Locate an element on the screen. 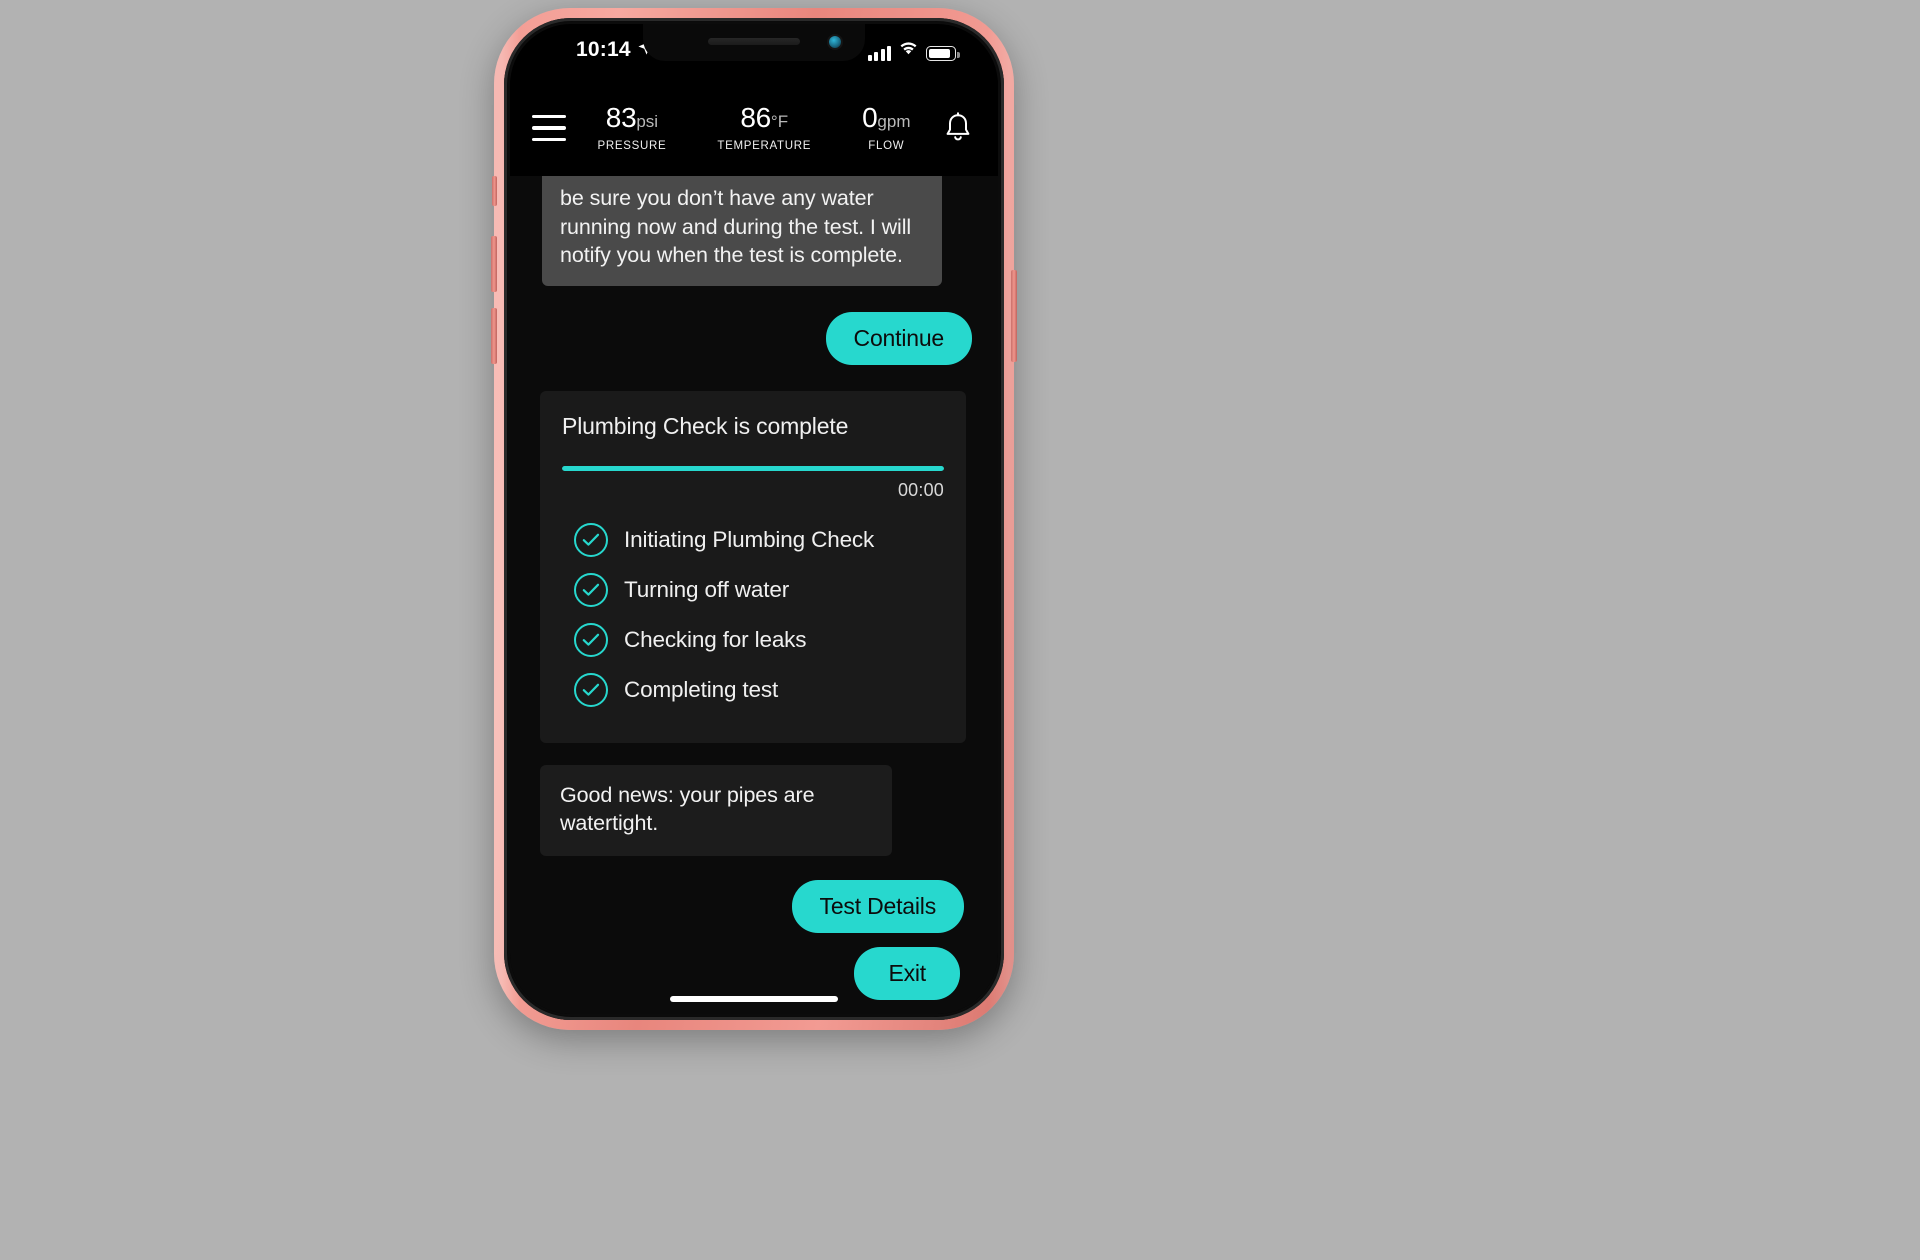 The width and height of the screenshot is (1920, 1260). progress-step-label: Initiating Plumbing Check is located at coordinates (749, 539).